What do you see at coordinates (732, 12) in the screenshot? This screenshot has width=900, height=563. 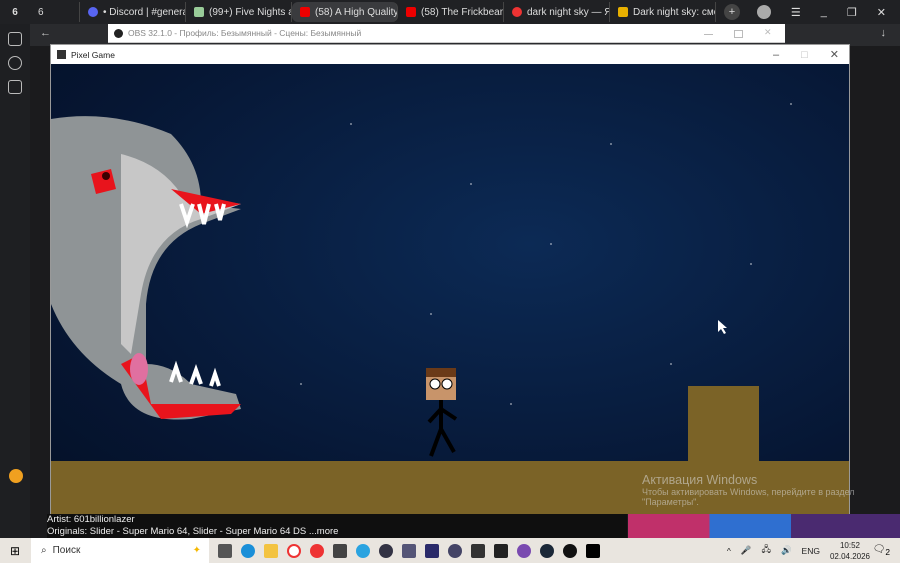 I see `new-tab-button: +` at bounding box center [732, 12].